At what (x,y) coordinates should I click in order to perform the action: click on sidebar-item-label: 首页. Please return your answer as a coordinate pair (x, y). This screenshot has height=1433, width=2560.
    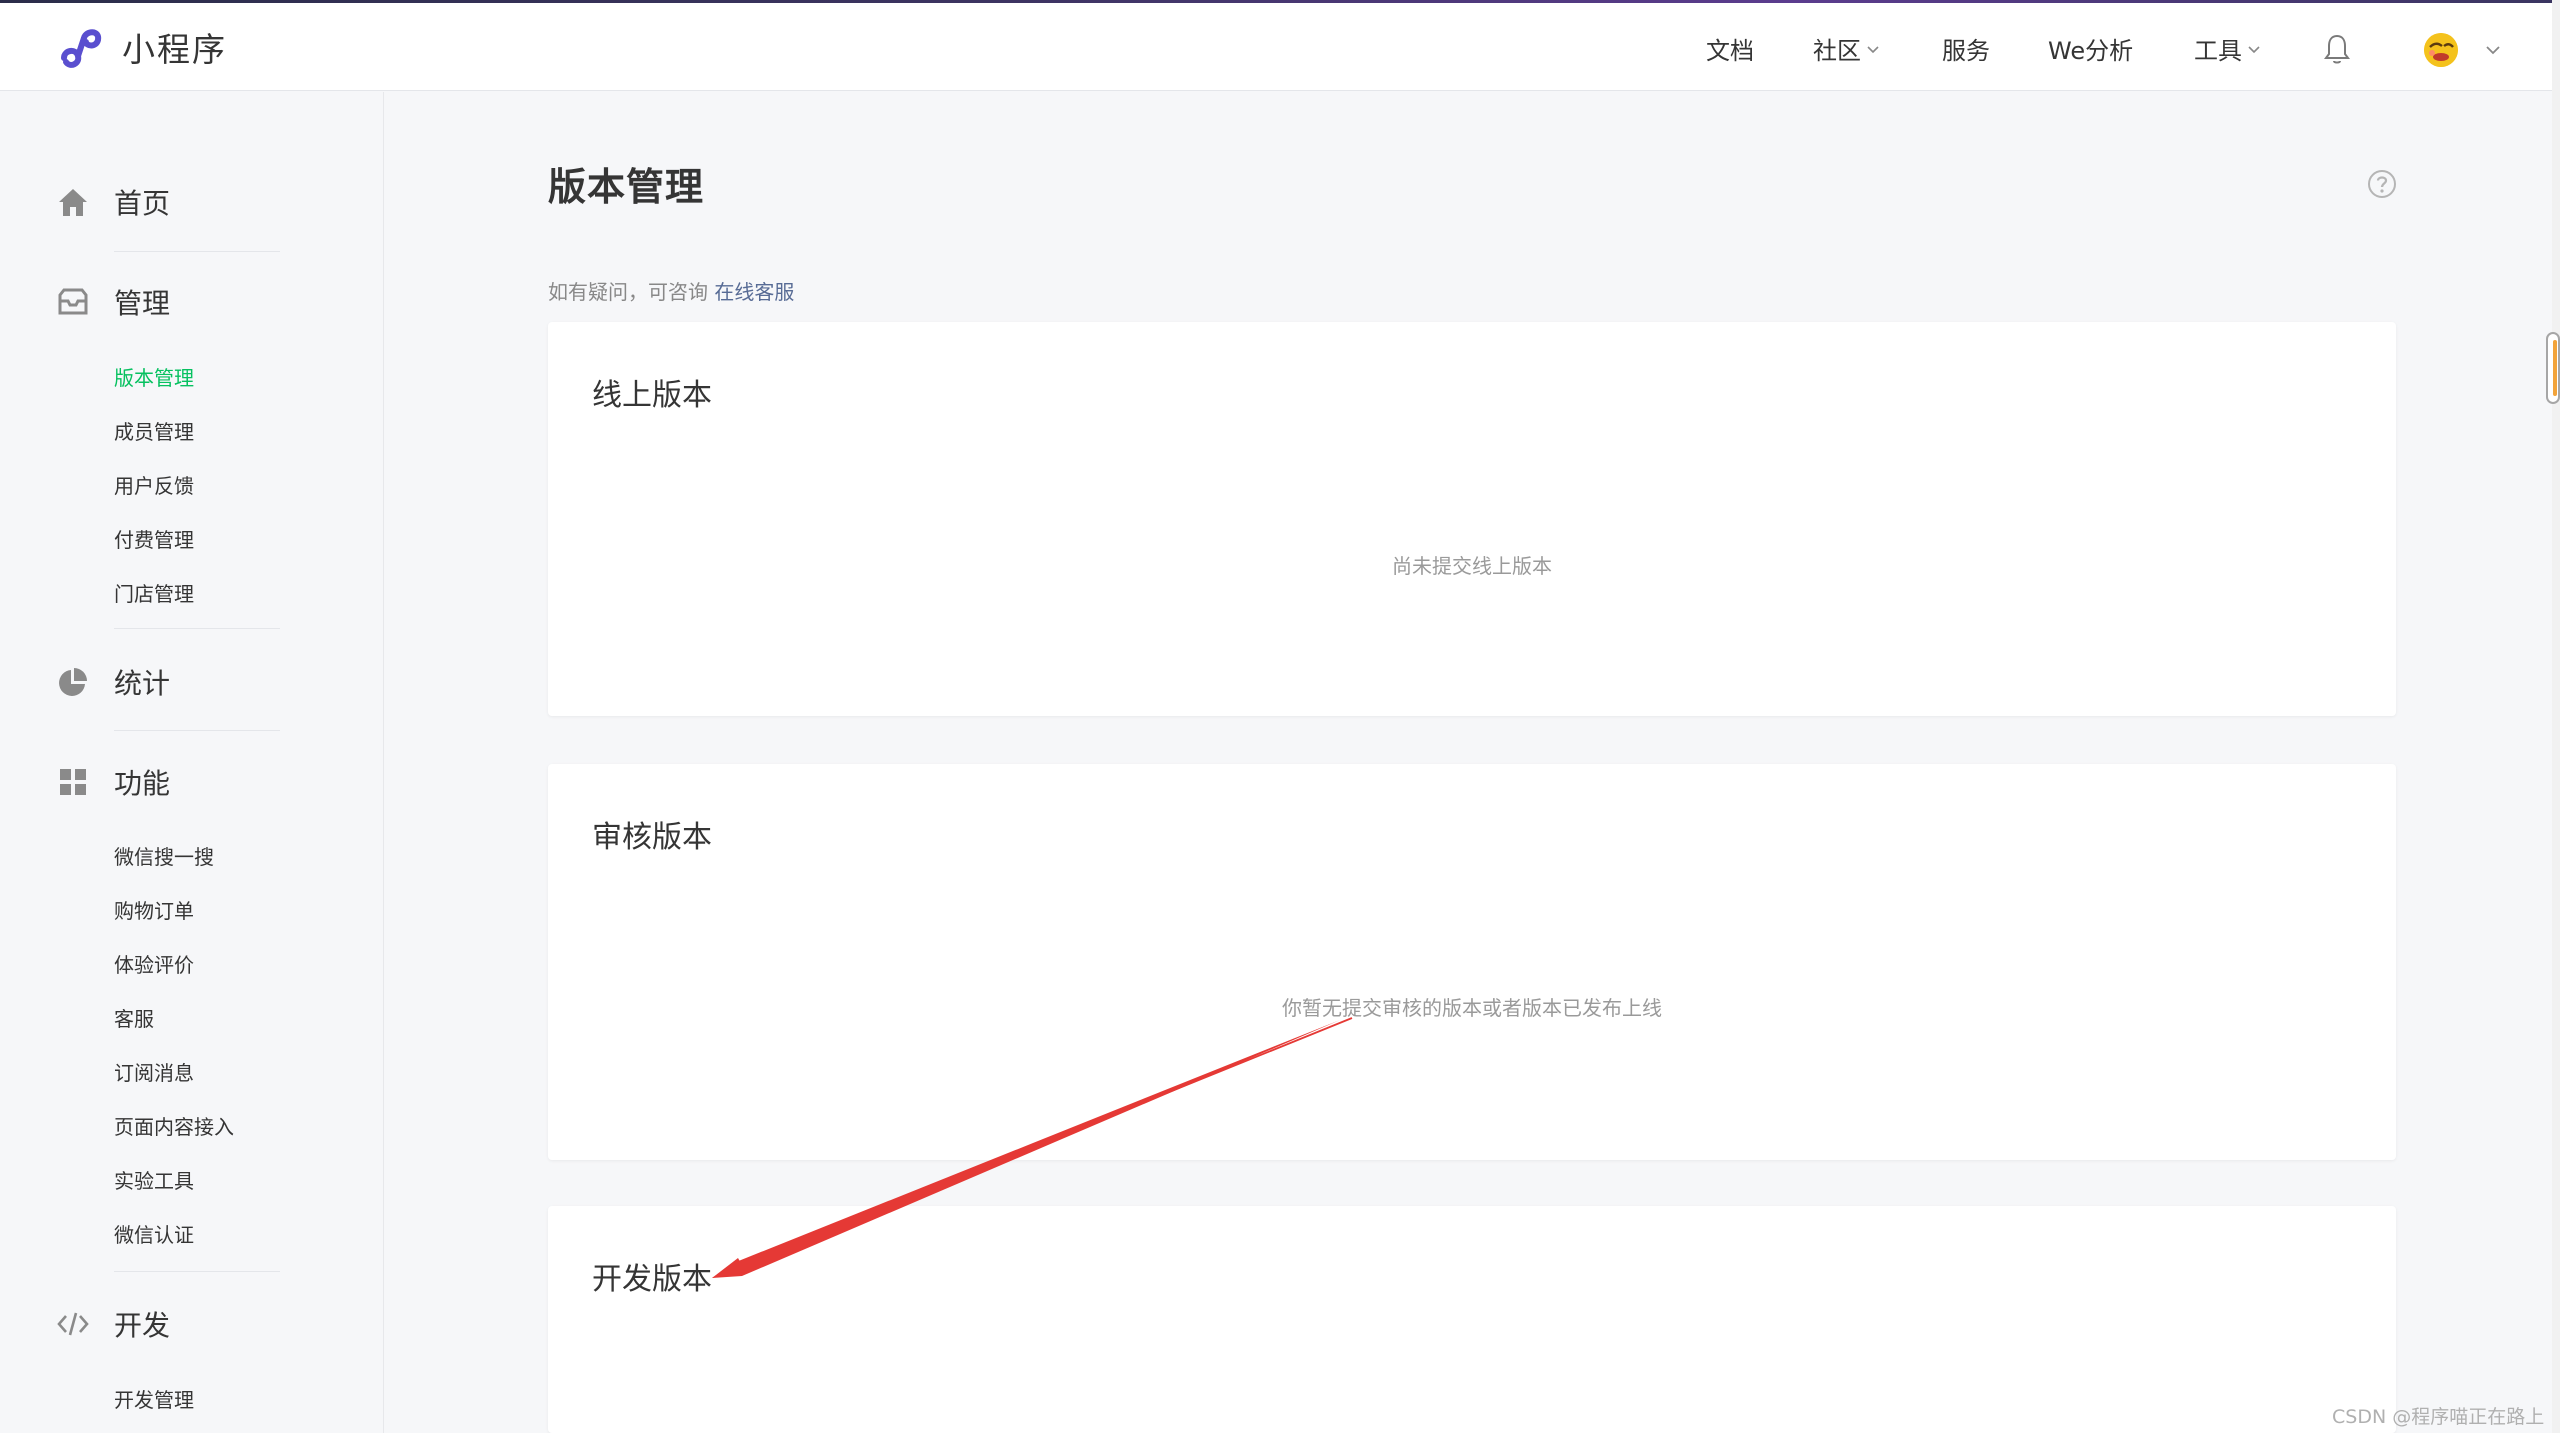
    Looking at the image, I should click on (142, 203).